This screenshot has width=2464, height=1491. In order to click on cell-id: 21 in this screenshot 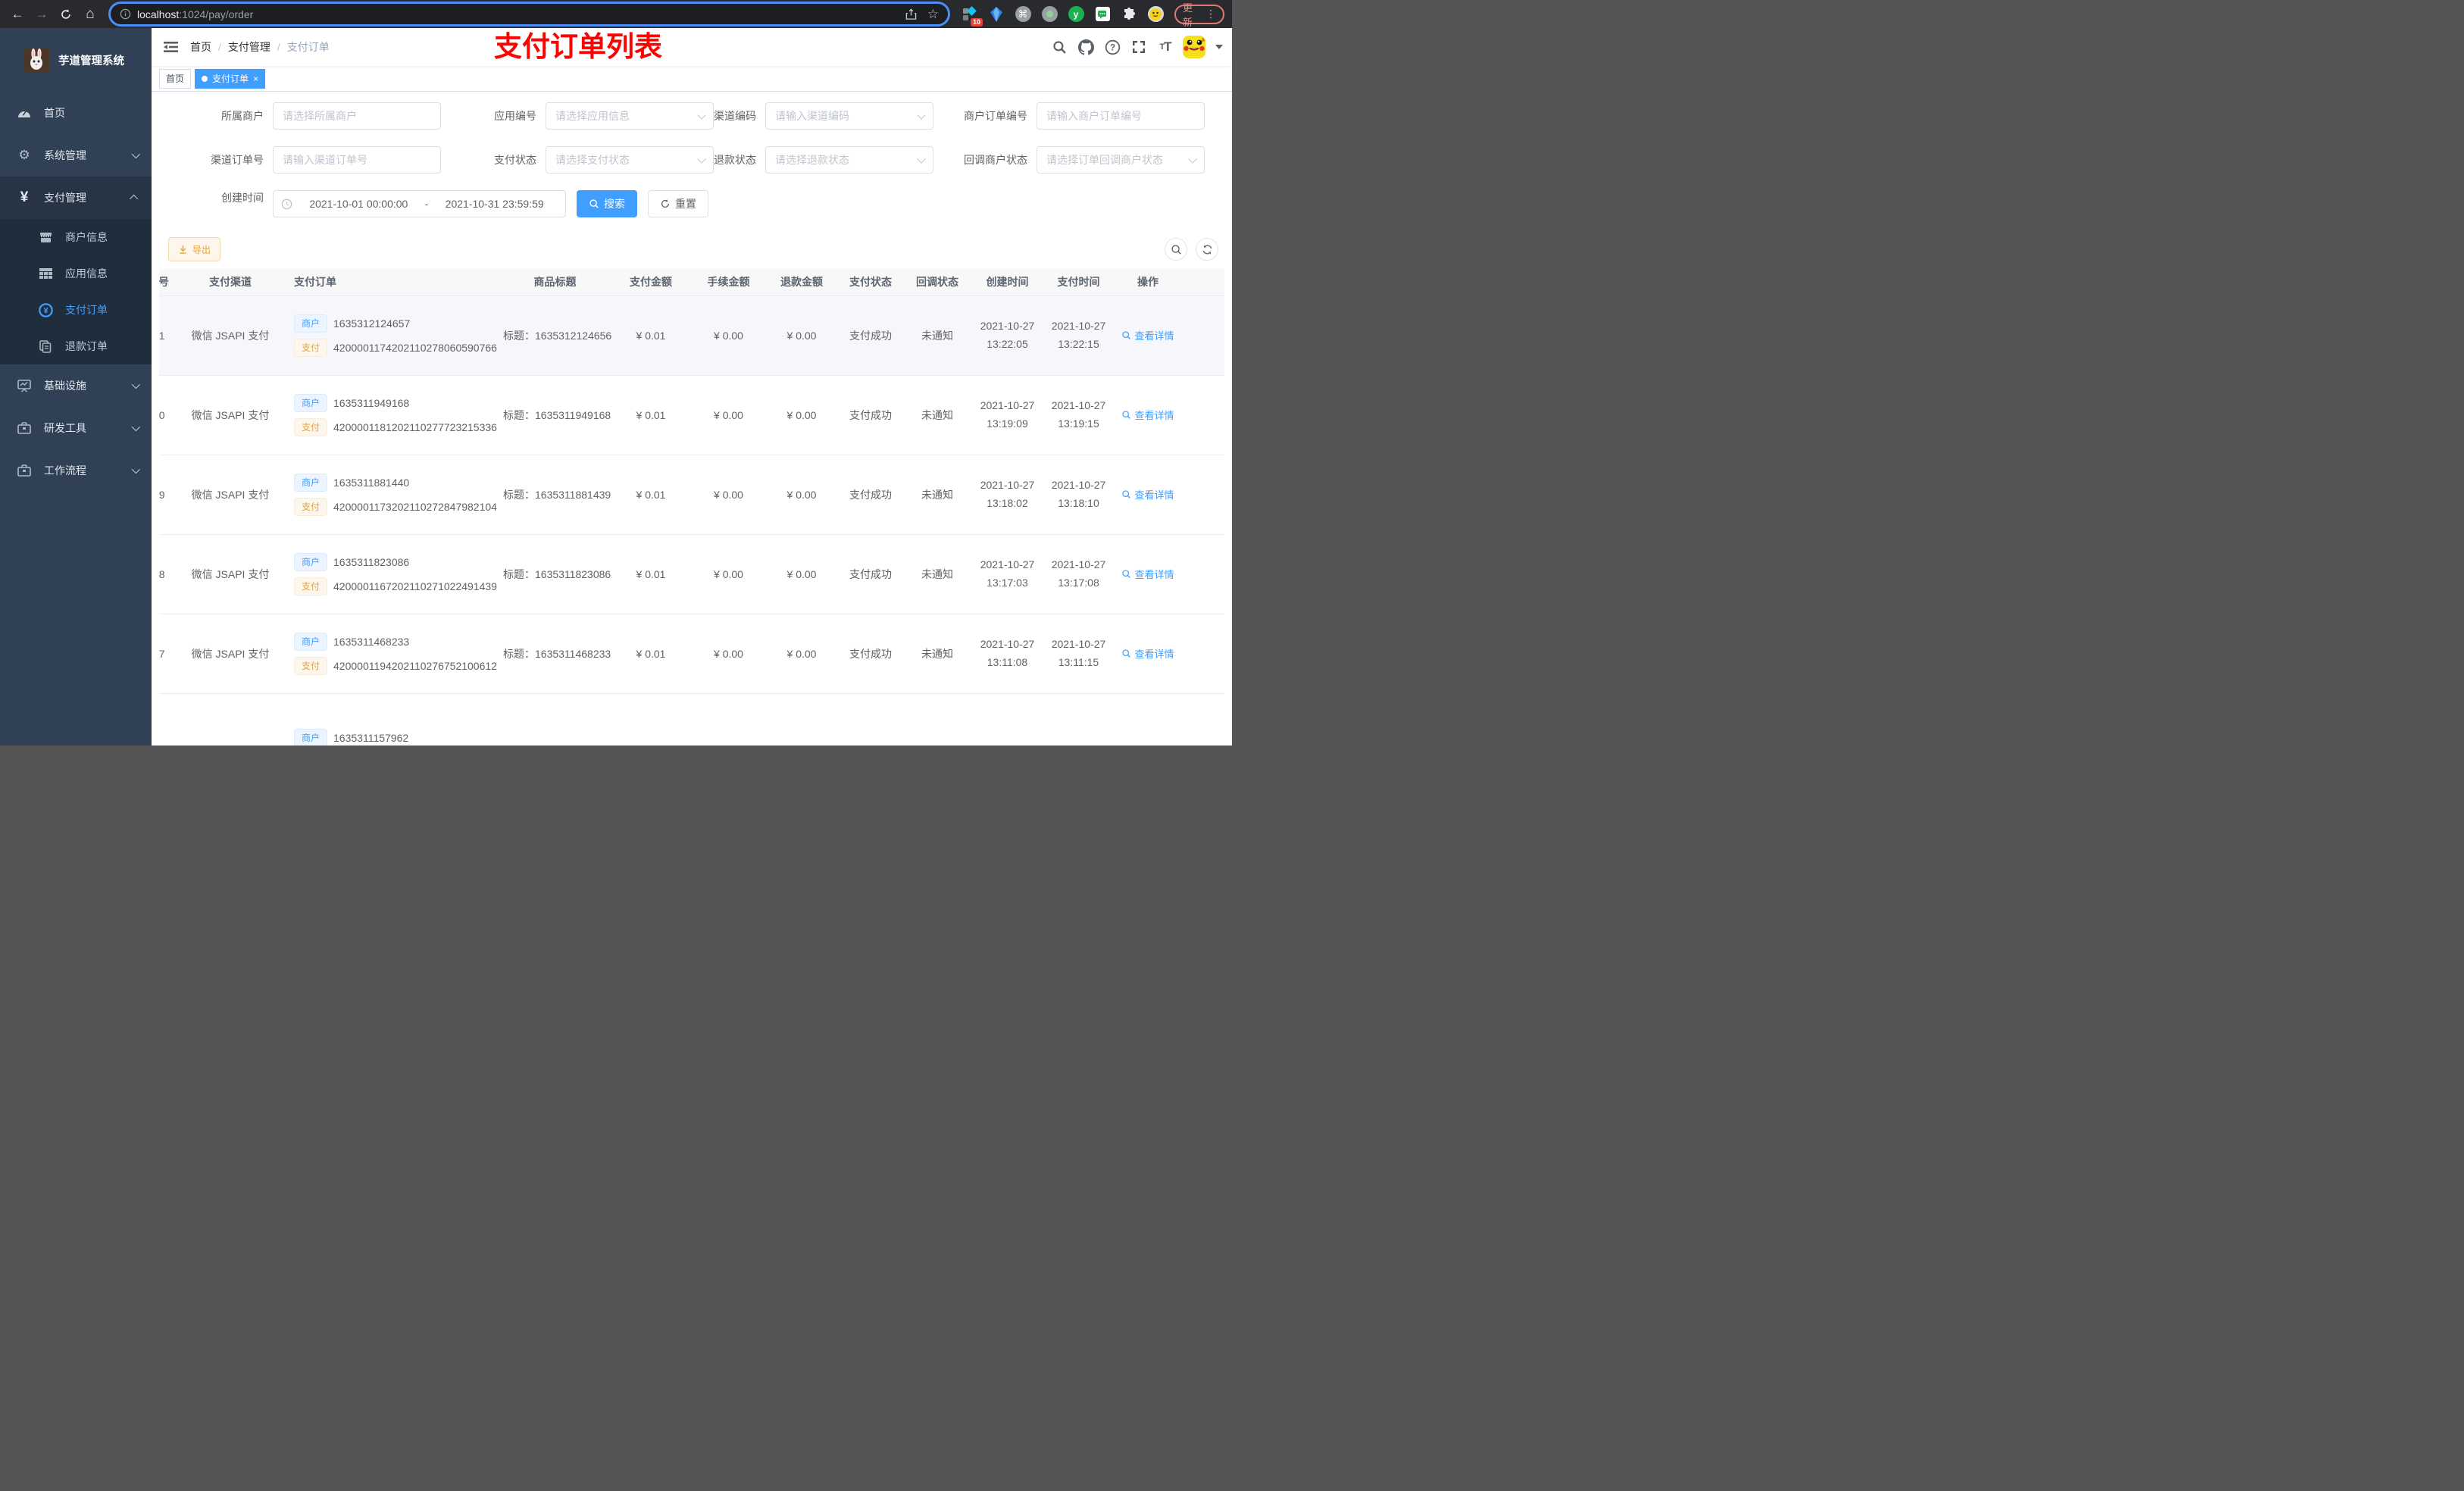, I will do `click(173, 335)`.